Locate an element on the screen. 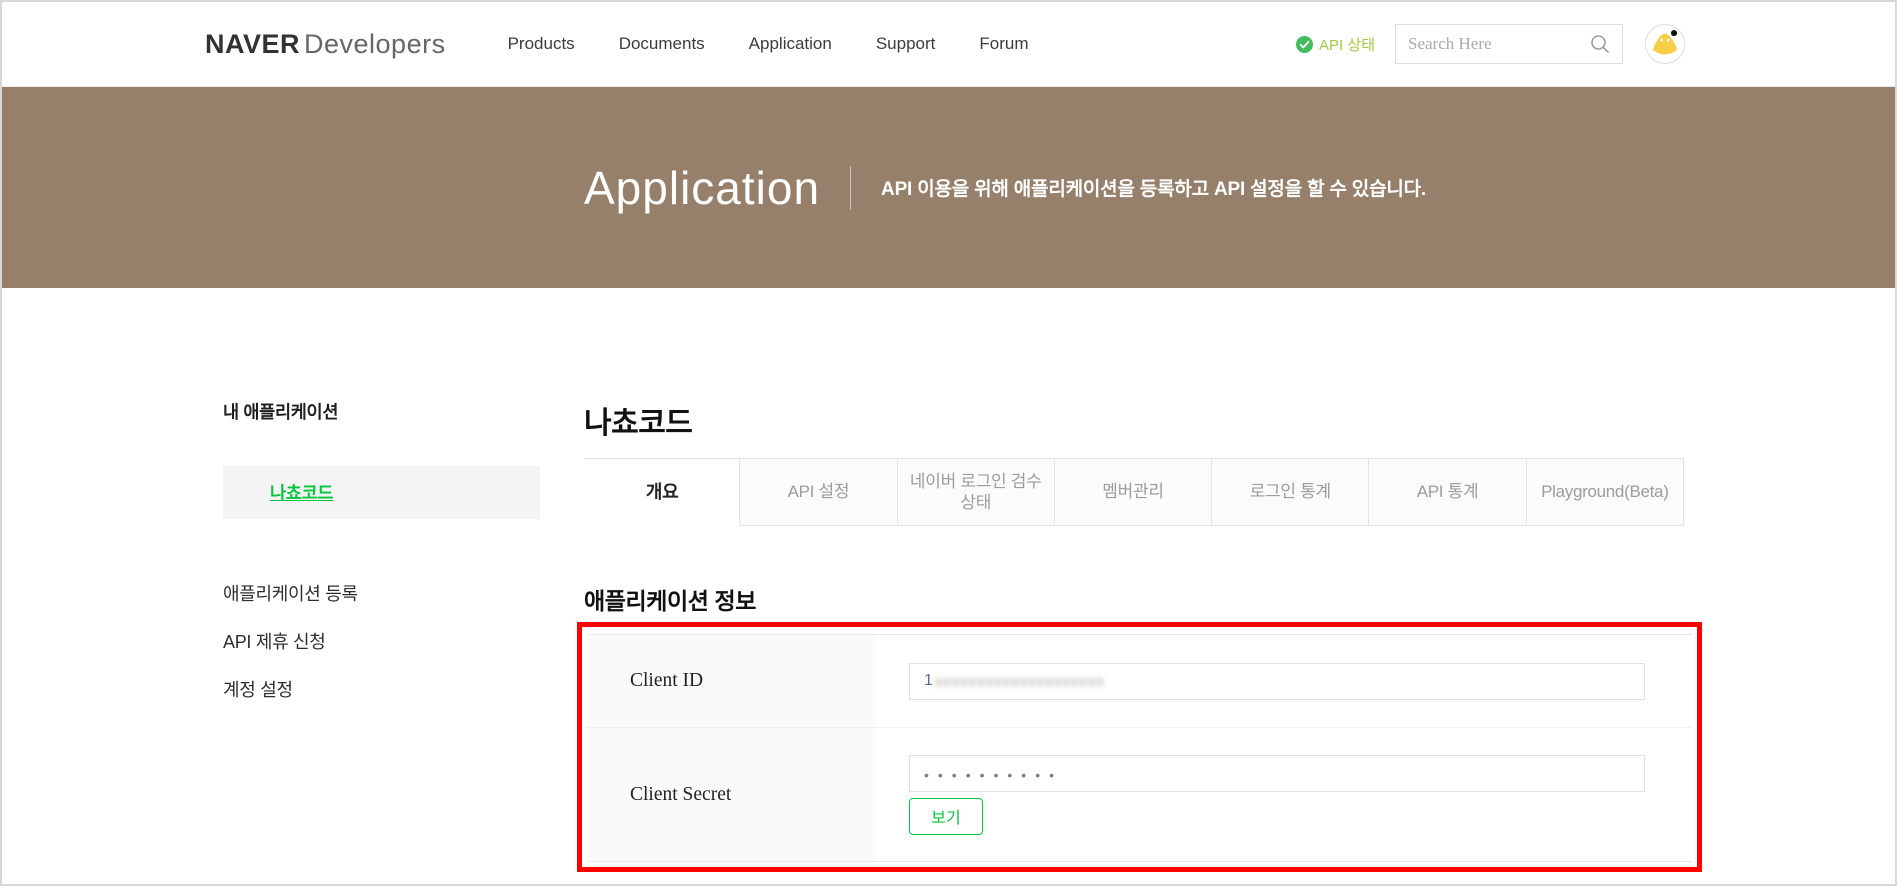 This screenshot has height=886, width=1897. sidebar-item-selected-app: 나쵸코드 is located at coordinates (381, 492).